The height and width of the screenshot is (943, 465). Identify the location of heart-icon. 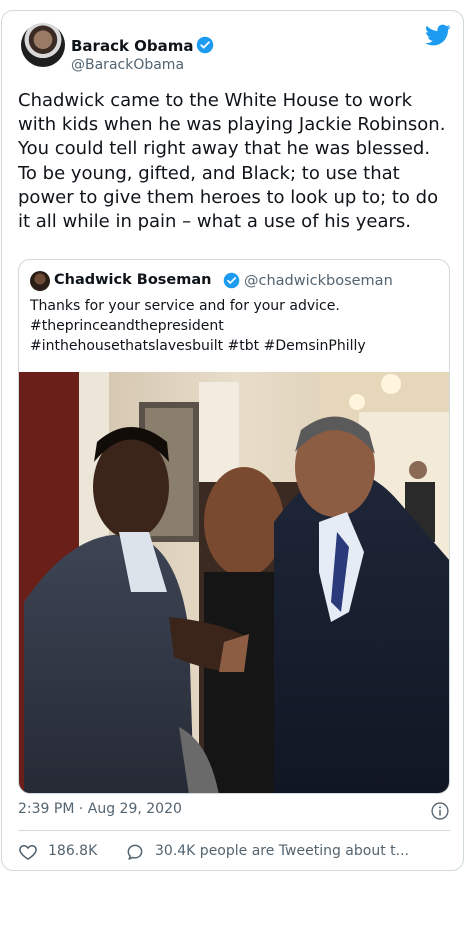
(28, 852).